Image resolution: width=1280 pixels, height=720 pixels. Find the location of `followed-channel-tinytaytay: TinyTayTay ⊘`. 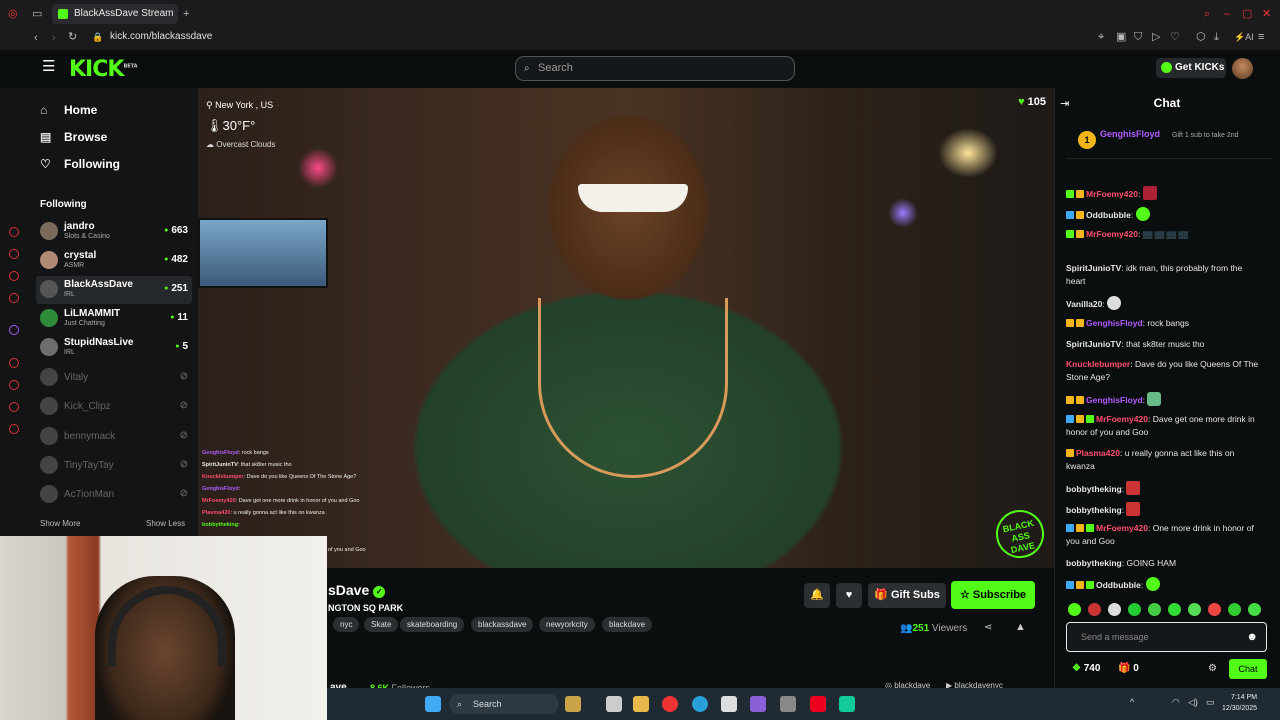

followed-channel-tinytaytay: TinyTayTay ⊘ is located at coordinates (114, 466).